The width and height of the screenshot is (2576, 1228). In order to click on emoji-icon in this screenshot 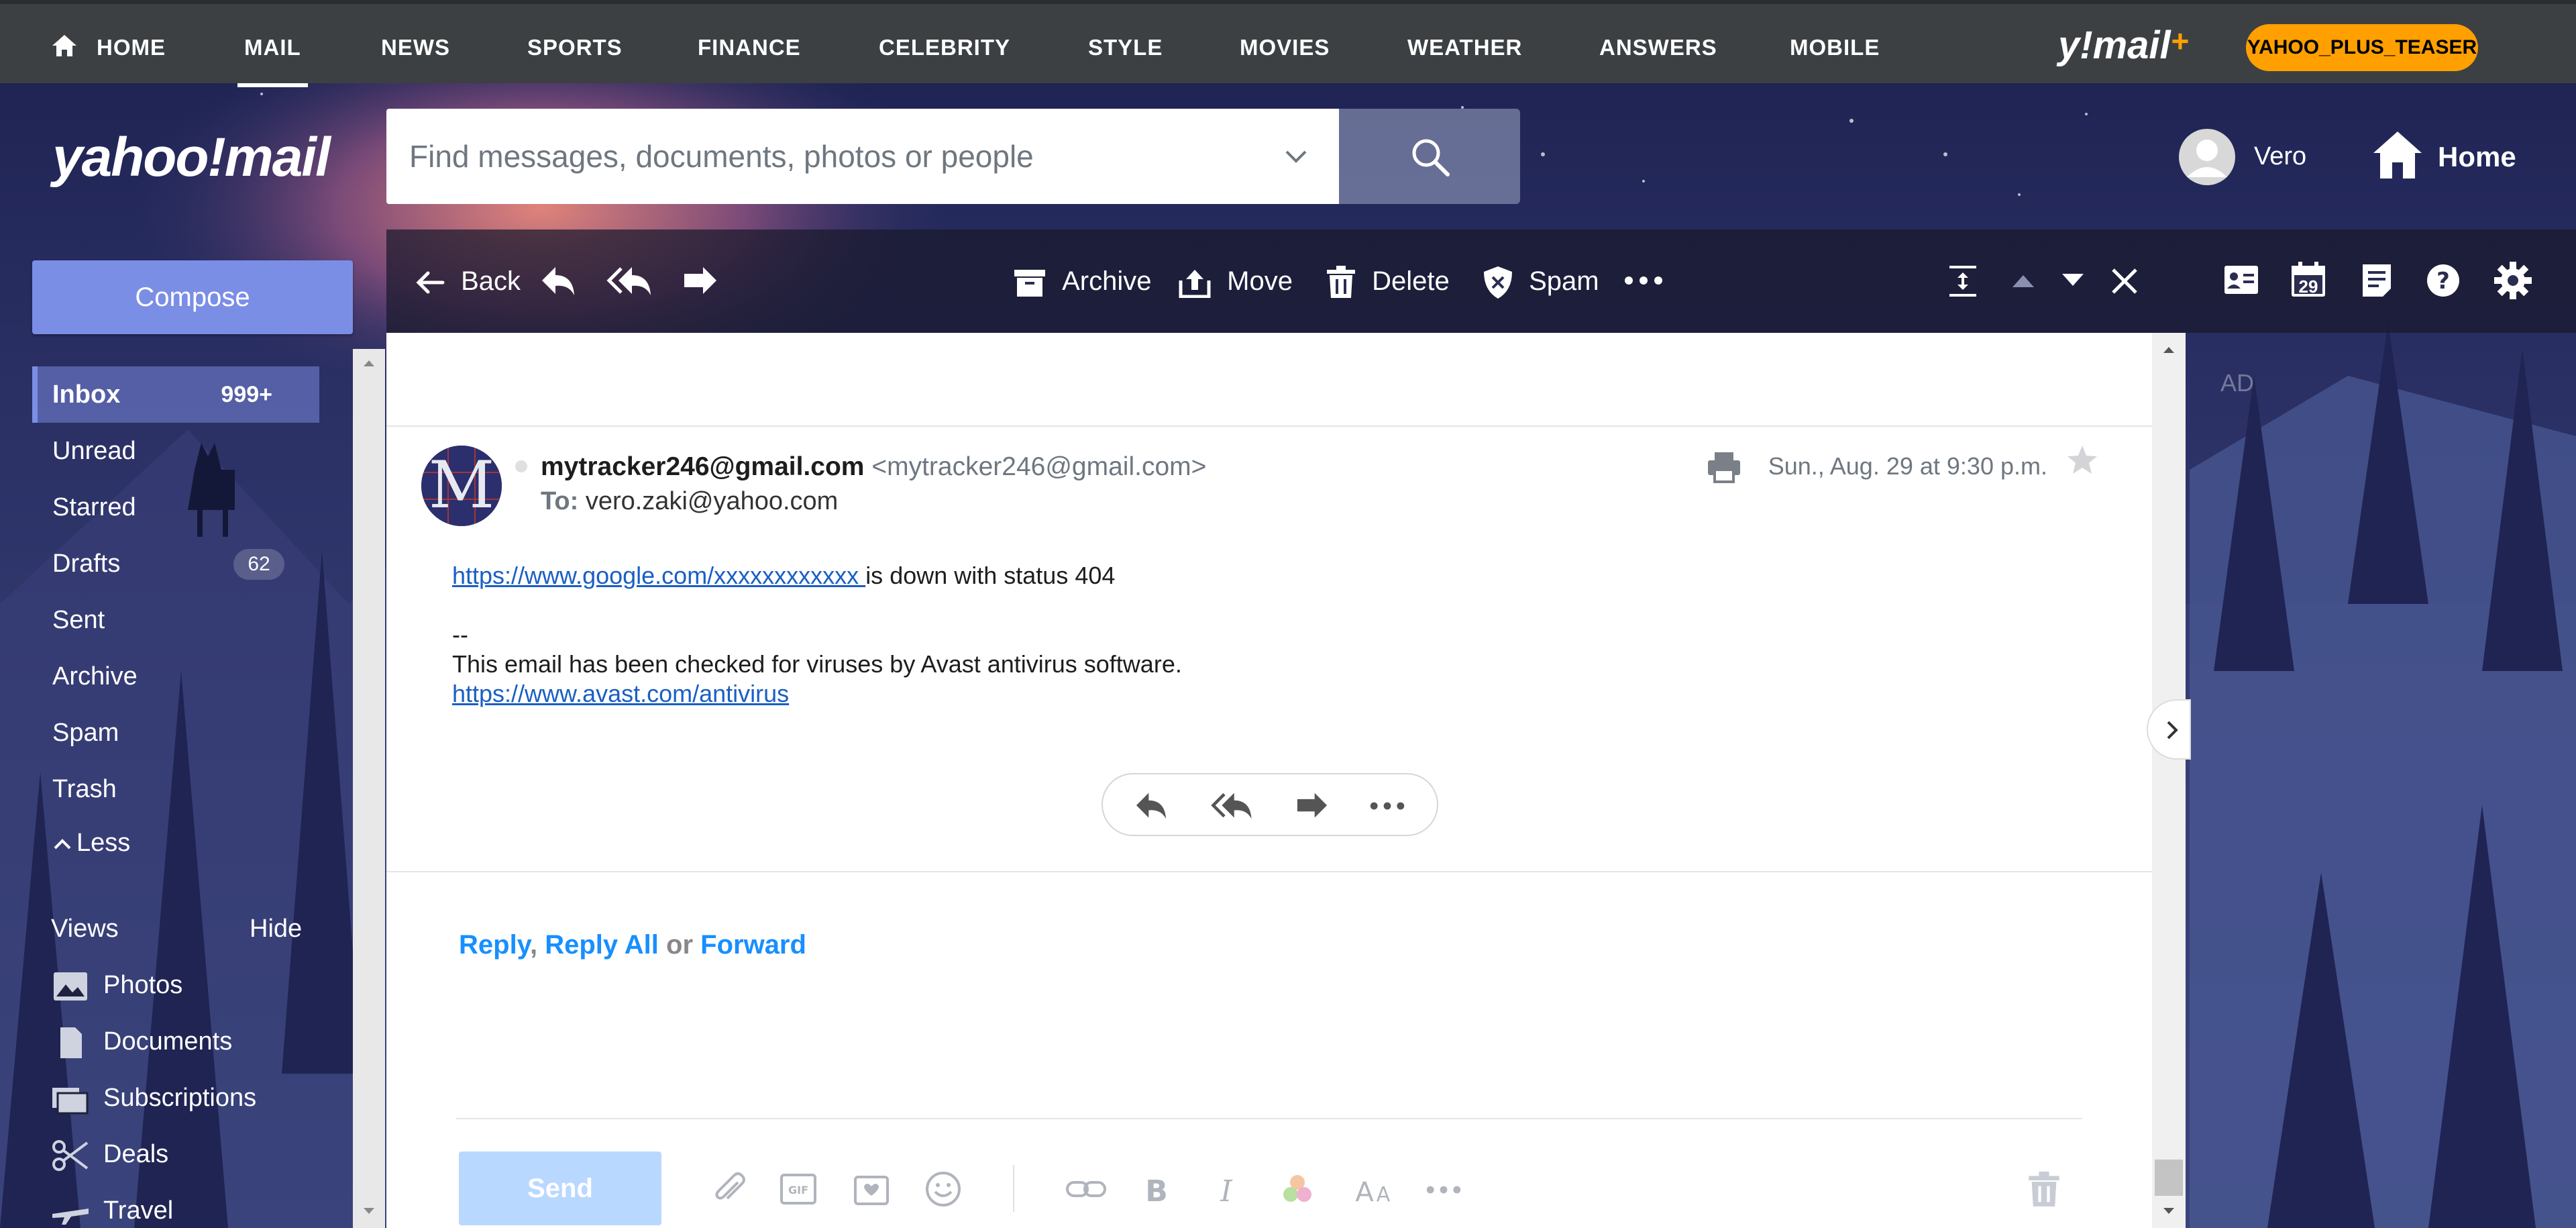, I will do `click(943, 1189)`.